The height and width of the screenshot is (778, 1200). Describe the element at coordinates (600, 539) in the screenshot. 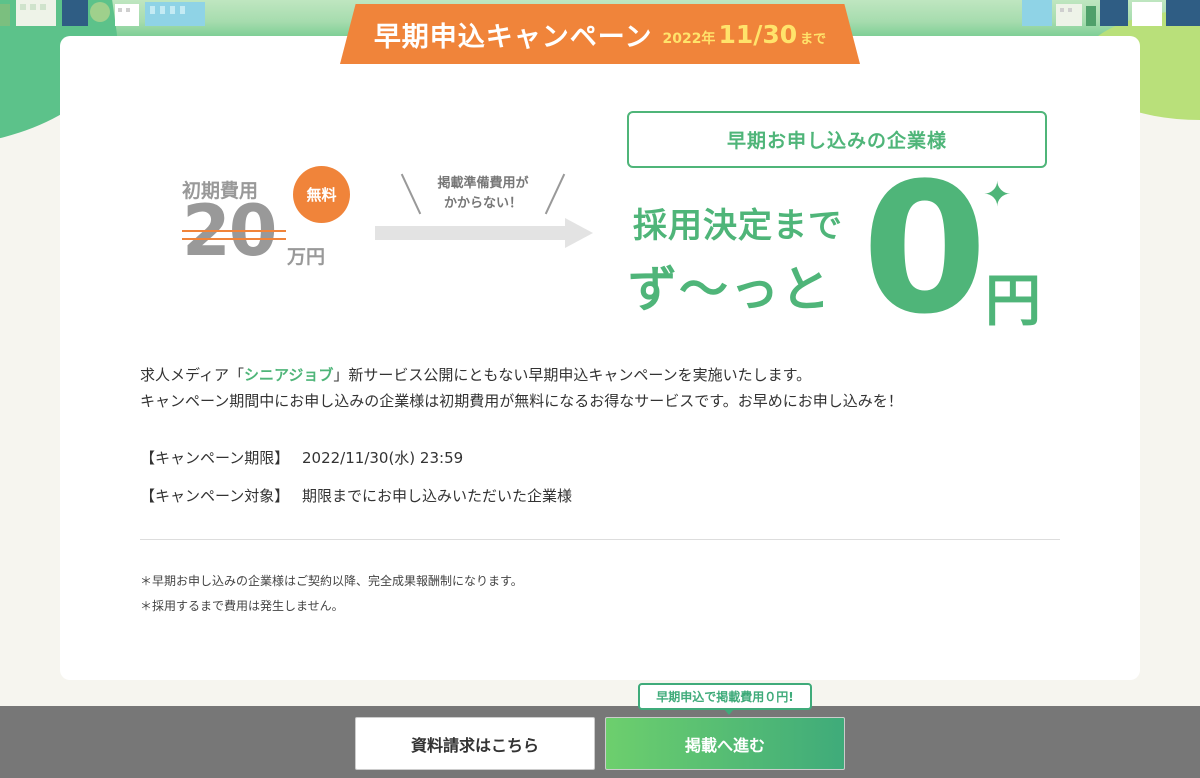

I see `divider` at that location.